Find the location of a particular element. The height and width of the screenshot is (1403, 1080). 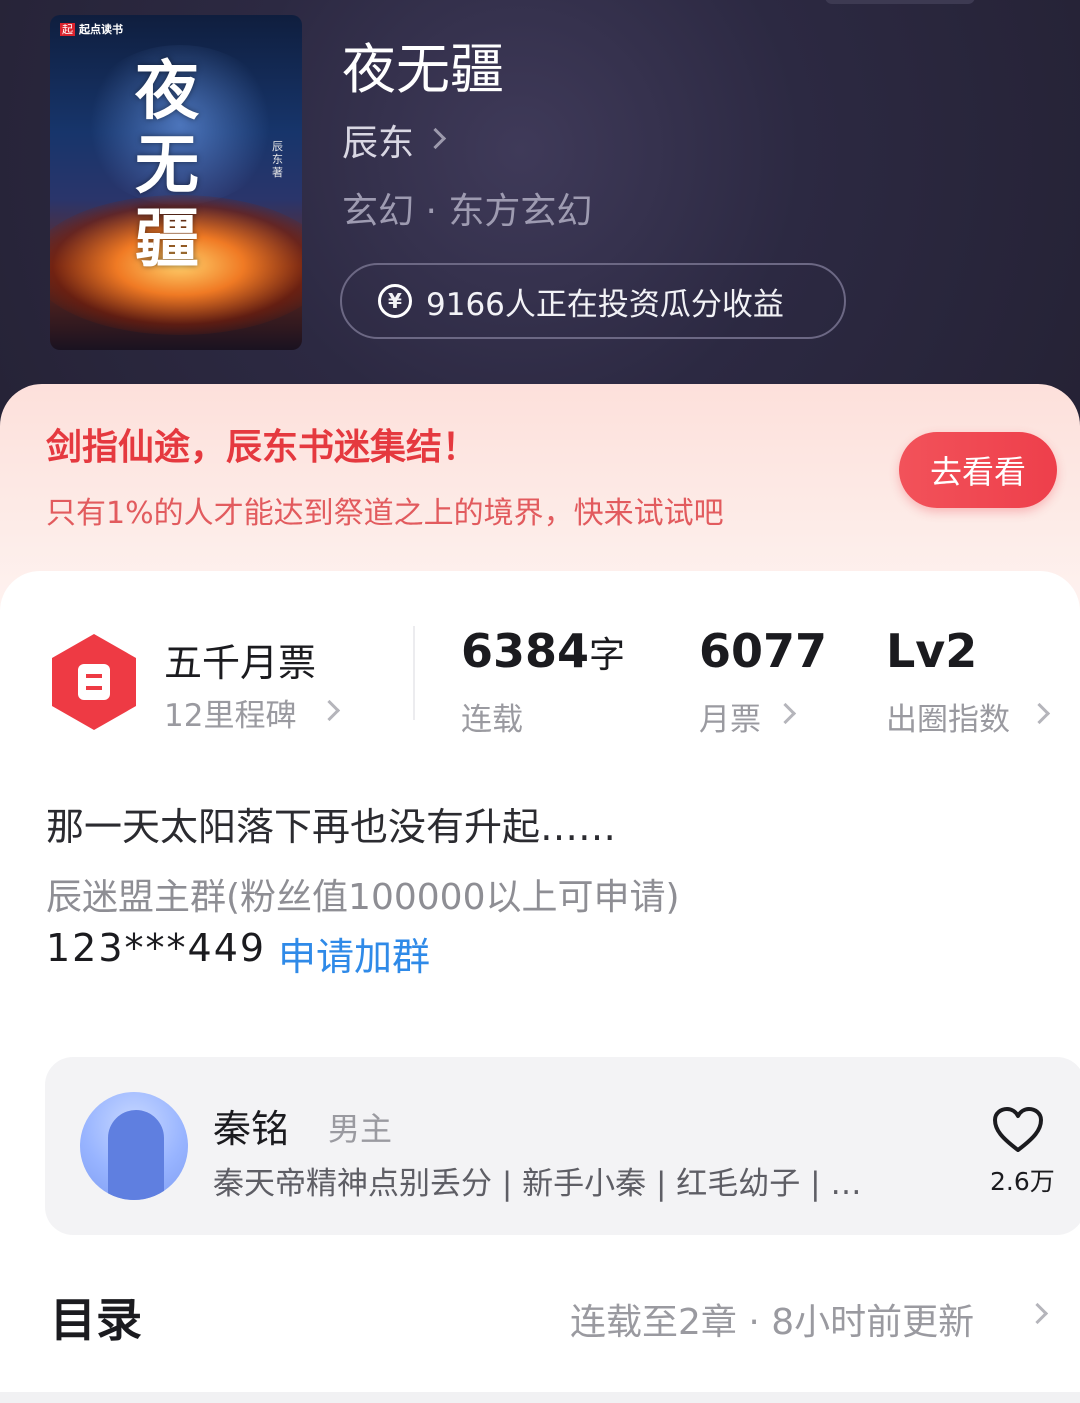

bottom-divider is located at coordinates (540, 1397).